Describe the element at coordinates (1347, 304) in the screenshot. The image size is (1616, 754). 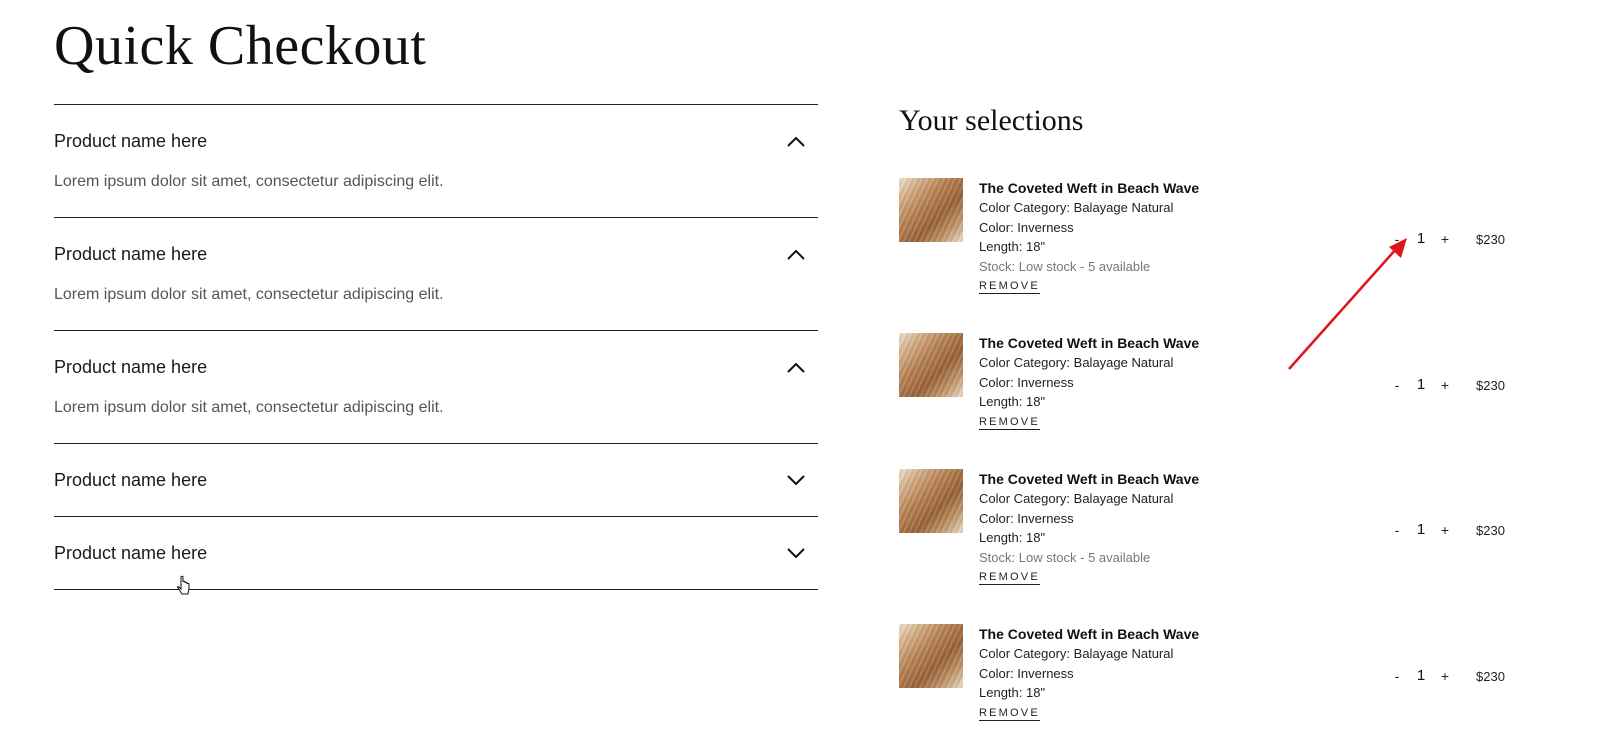
I see `red-arrow-annotation` at that location.